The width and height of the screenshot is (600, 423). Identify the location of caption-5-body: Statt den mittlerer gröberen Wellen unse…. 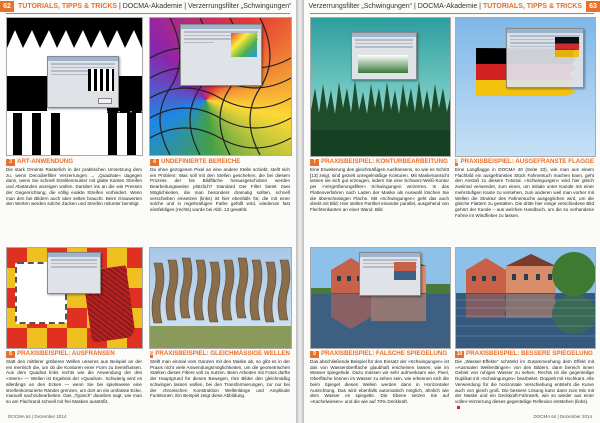
(74, 381).